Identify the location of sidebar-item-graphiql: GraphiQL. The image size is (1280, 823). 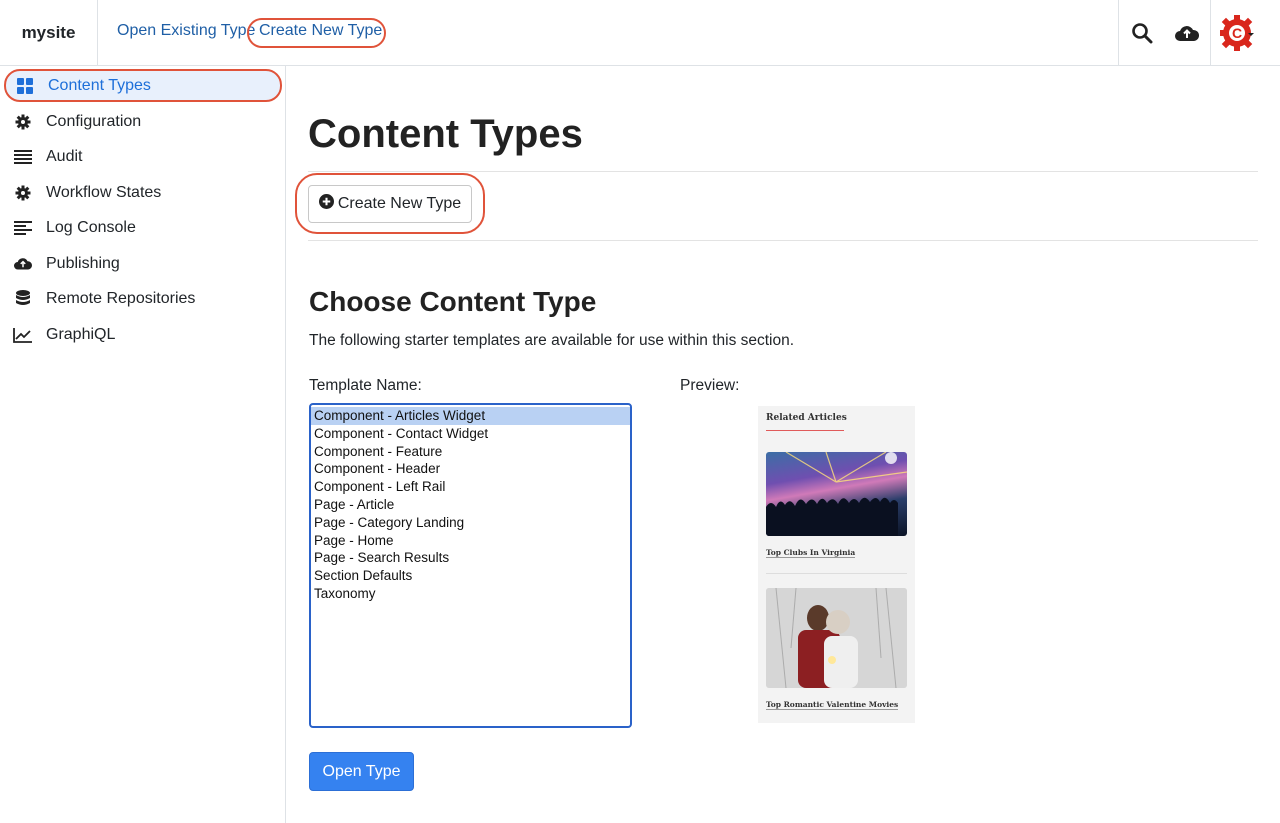
(143, 334).